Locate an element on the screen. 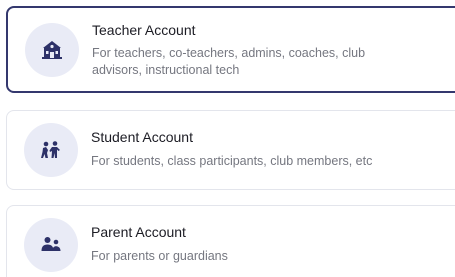  students-group-icon is located at coordinates (51, 150).